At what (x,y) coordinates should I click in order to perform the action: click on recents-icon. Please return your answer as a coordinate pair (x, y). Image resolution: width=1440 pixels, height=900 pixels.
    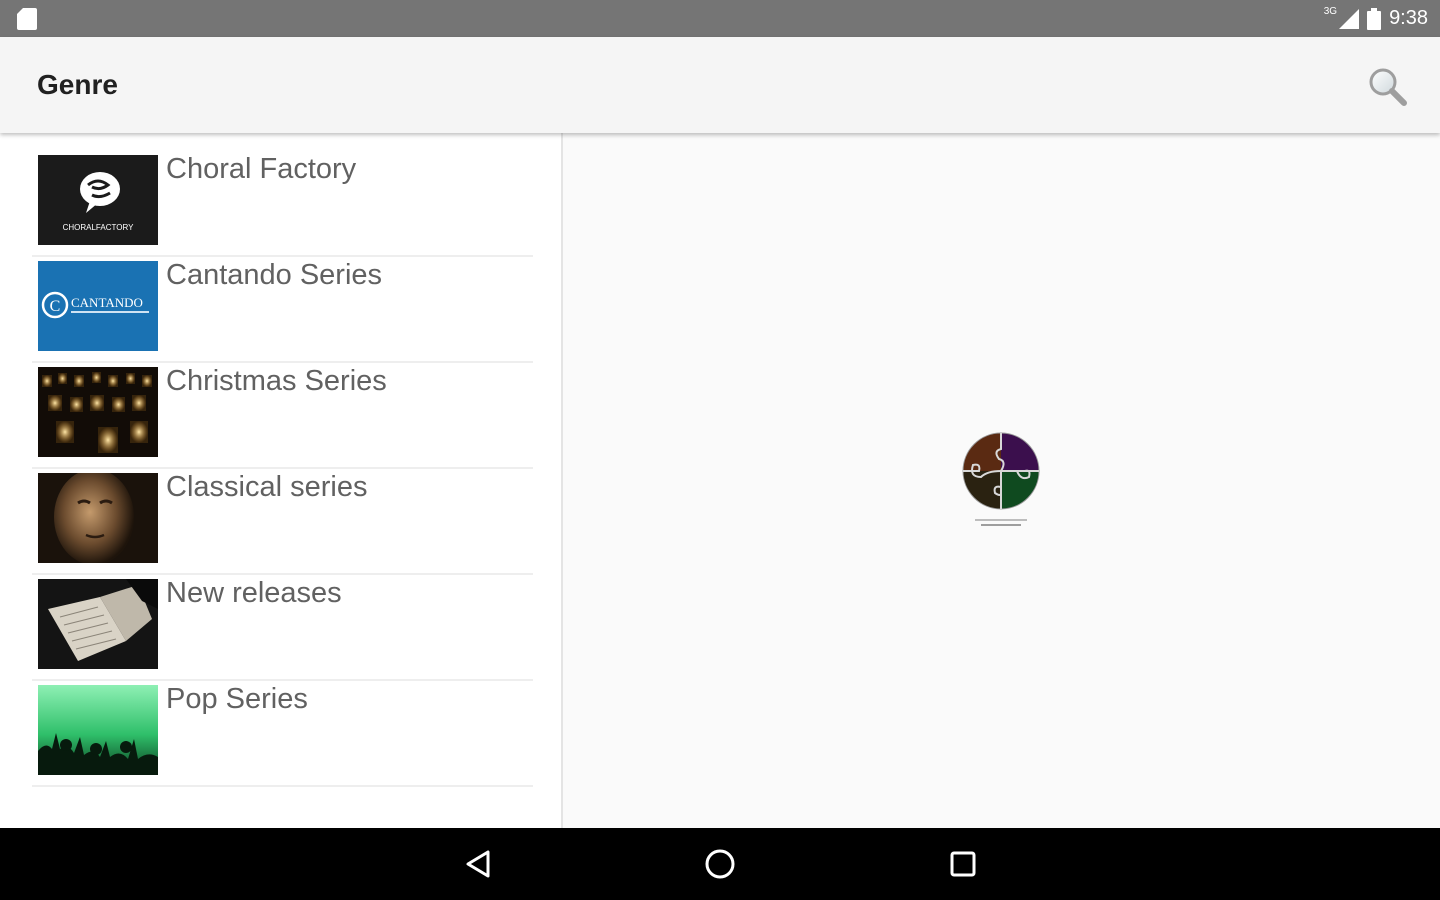
    Looking at the image, I should click on (963, 864).